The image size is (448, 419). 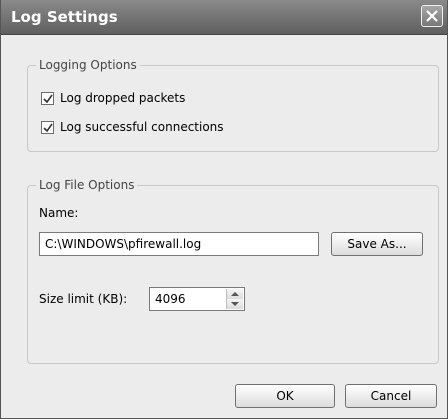 I want to click on chevron-up-icon, so click(x=235, y=294).